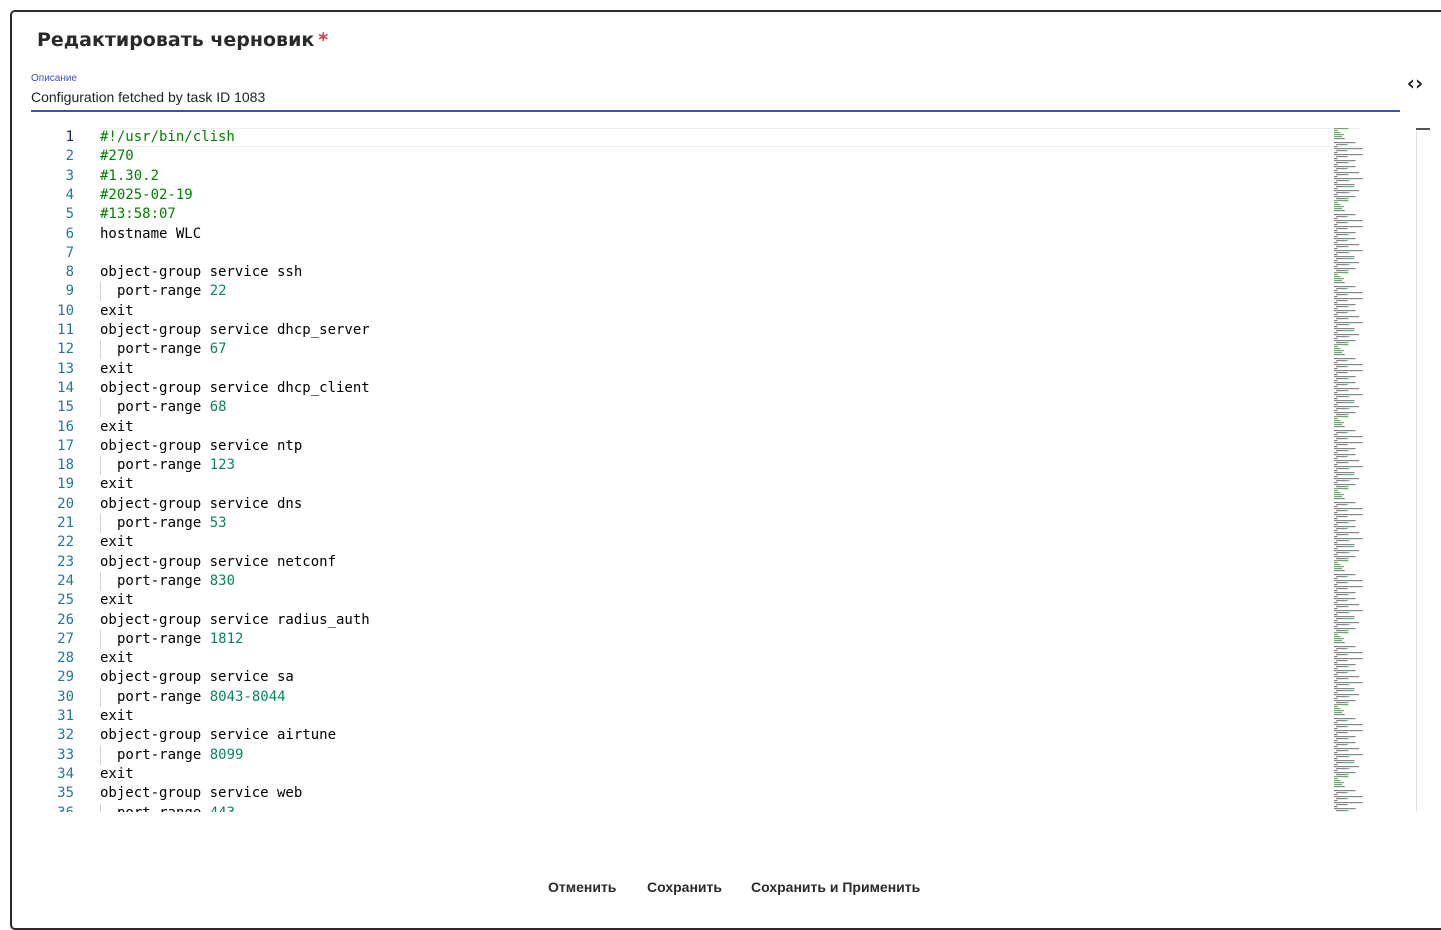 This screenshot has height=930, width=1441. I want to click on line-content: port-range 53, so click(163, 523).